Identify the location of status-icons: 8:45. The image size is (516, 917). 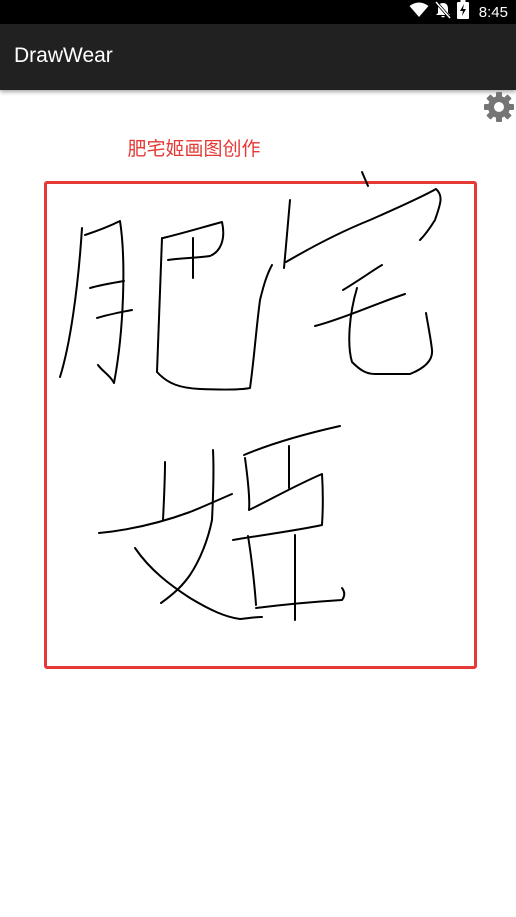
(458, 12).